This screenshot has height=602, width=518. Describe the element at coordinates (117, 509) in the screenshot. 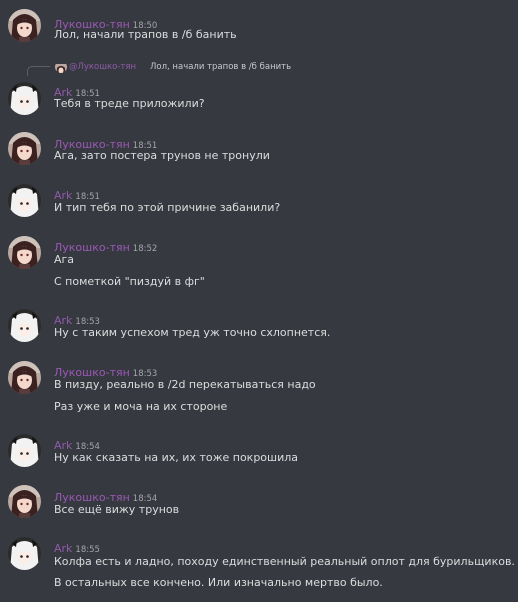

I see `message-text: Все ещё вижу трунов` at that location.